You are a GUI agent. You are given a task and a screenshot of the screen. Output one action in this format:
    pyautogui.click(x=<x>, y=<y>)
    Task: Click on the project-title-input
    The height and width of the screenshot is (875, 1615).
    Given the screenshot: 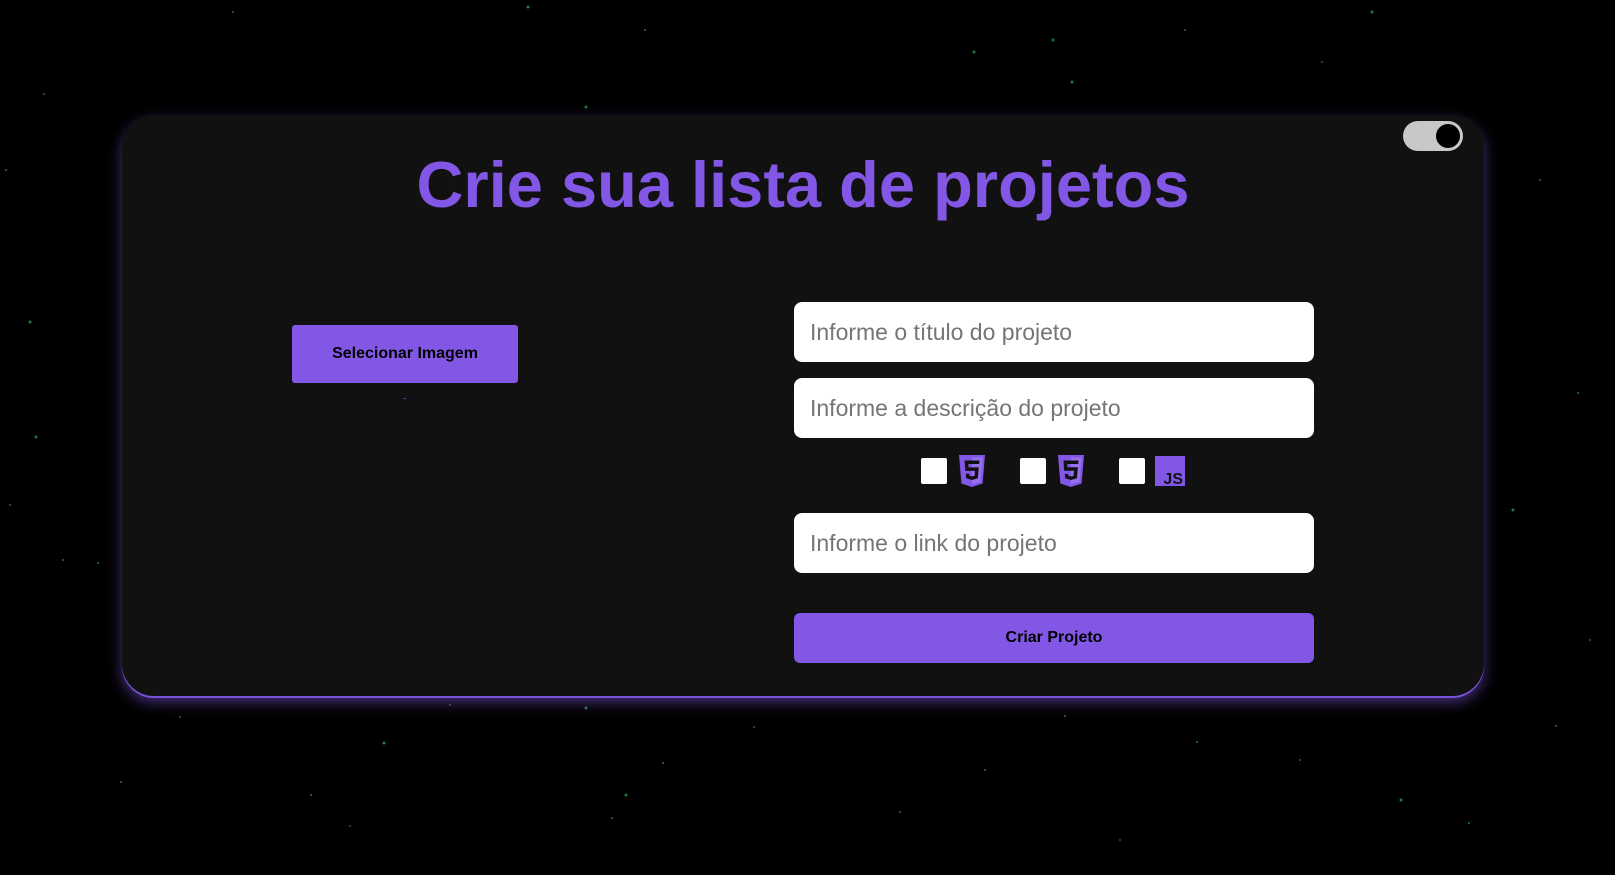 What is the action you would take?
    pyautogui.click(x=1054, y=332)
    